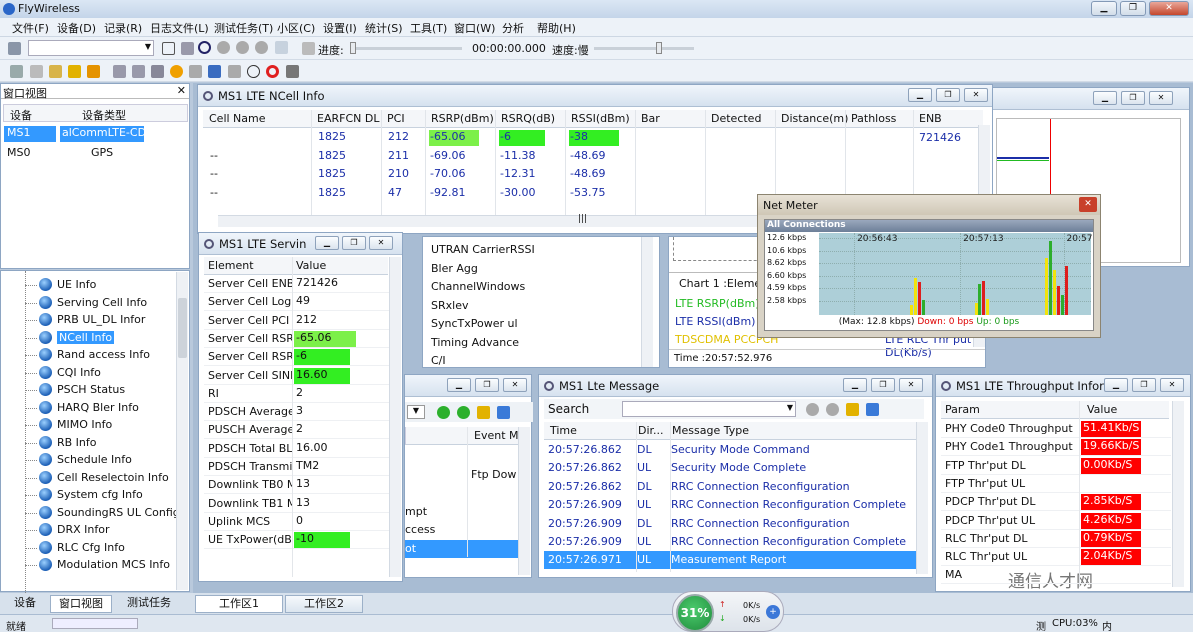 This screenshot has height=632, width=1193. Describe the element at coordinates (30, 28) in the screenshot. I see `menu-item: 文件(F)` at that location.